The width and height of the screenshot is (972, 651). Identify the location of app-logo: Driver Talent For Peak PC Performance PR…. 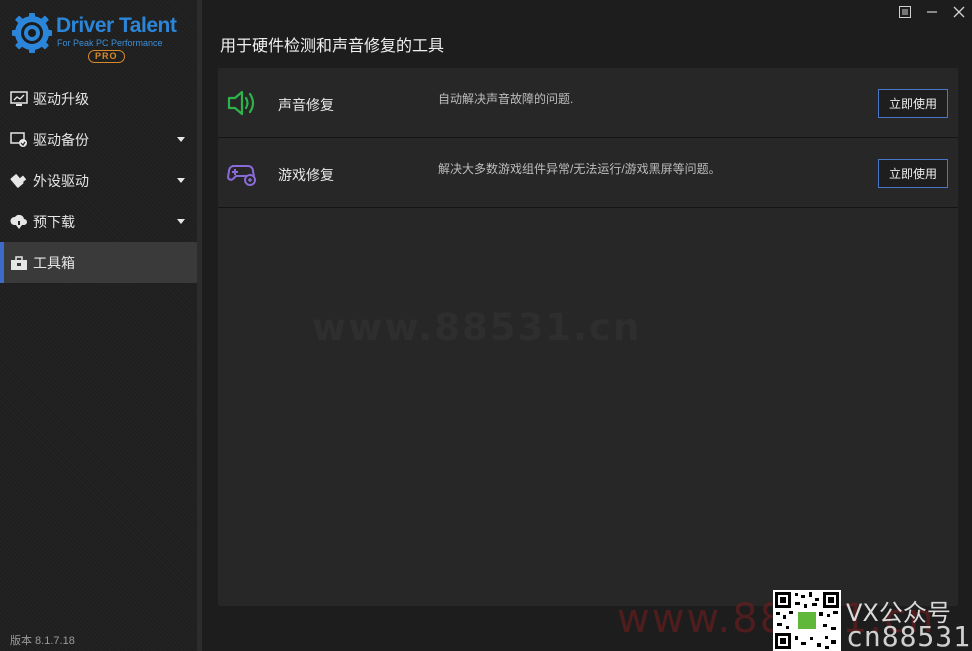
(100, 38).